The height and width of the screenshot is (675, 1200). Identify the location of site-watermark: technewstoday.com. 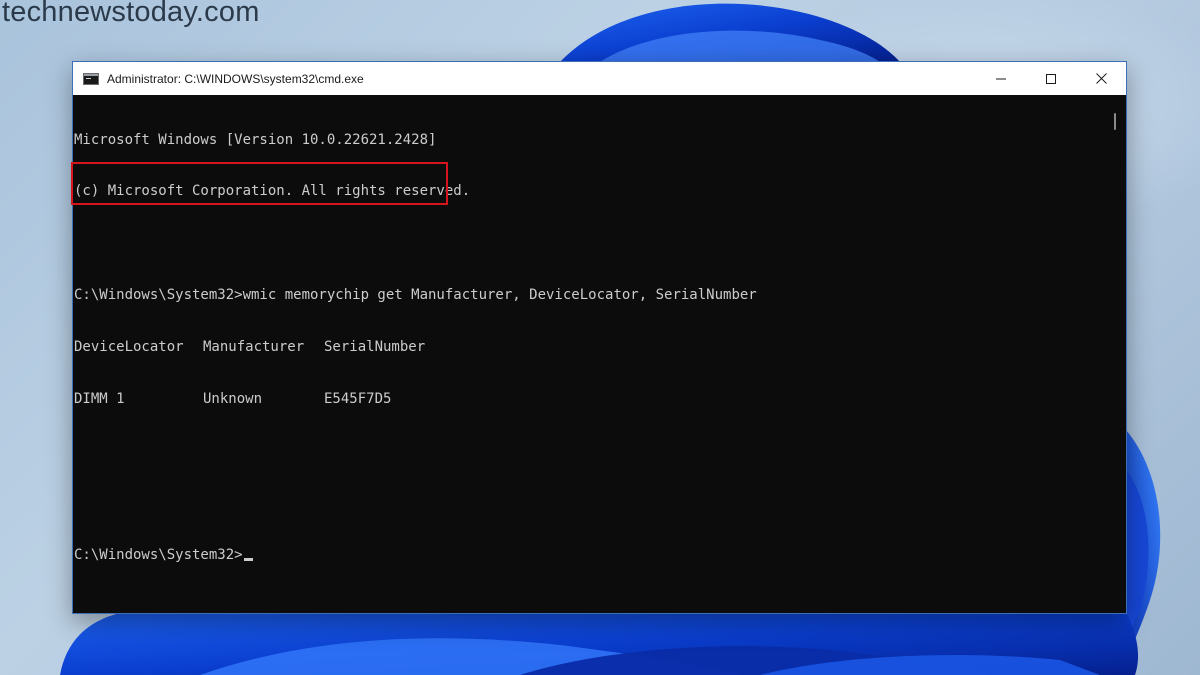
(131, 14).